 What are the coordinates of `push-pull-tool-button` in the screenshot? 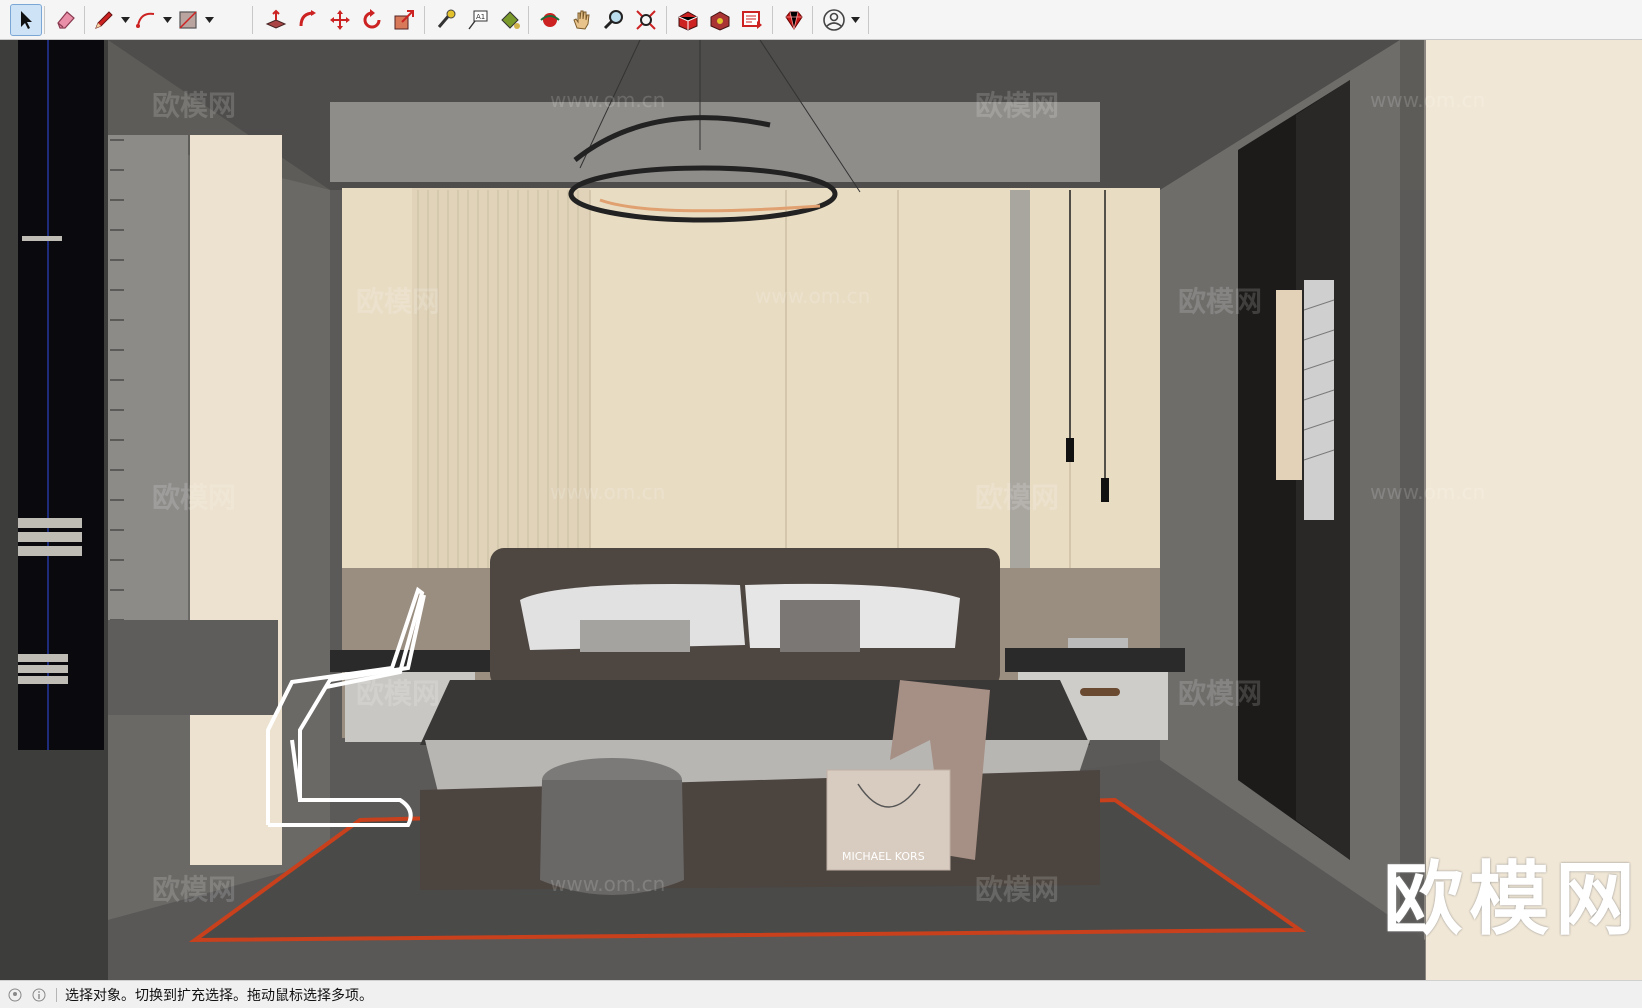 It's located at (276, 20).